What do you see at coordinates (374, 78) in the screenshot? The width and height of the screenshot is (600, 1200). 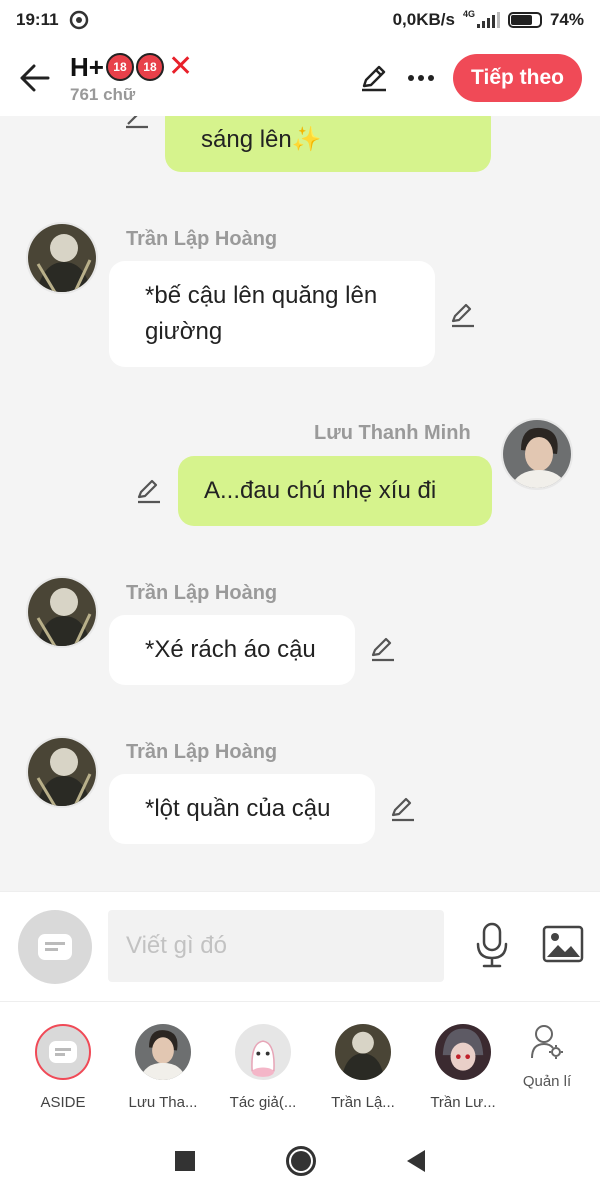 I see `edit-icon` at bounding box center [374, 78].